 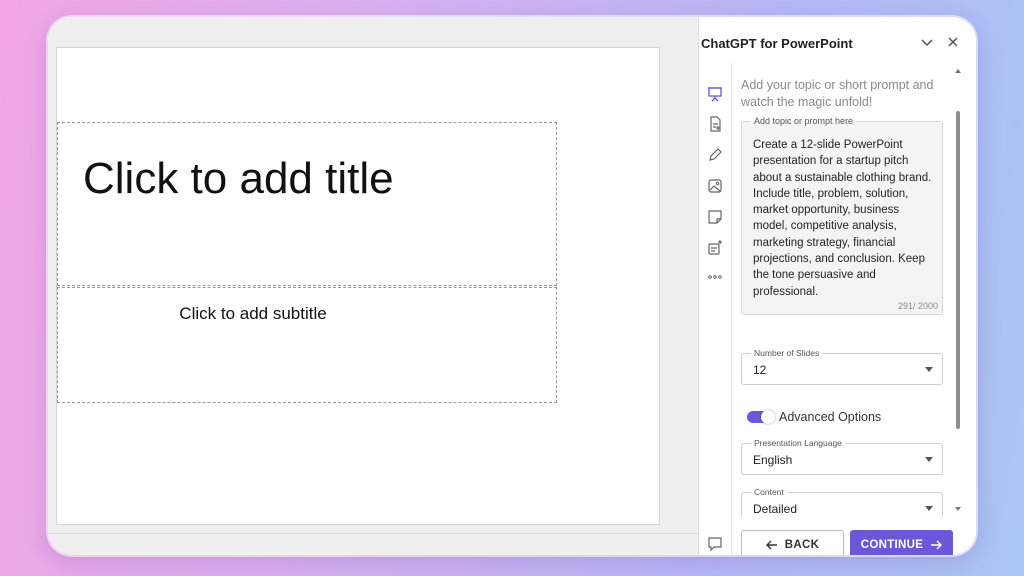 I want to click on feedback-icon, so click(x=715, y=544).